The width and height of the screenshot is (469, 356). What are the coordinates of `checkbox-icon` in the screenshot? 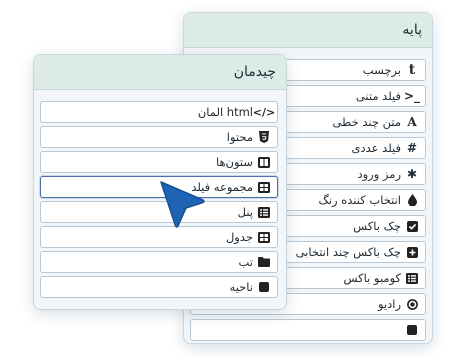 It's located at (412, 226).